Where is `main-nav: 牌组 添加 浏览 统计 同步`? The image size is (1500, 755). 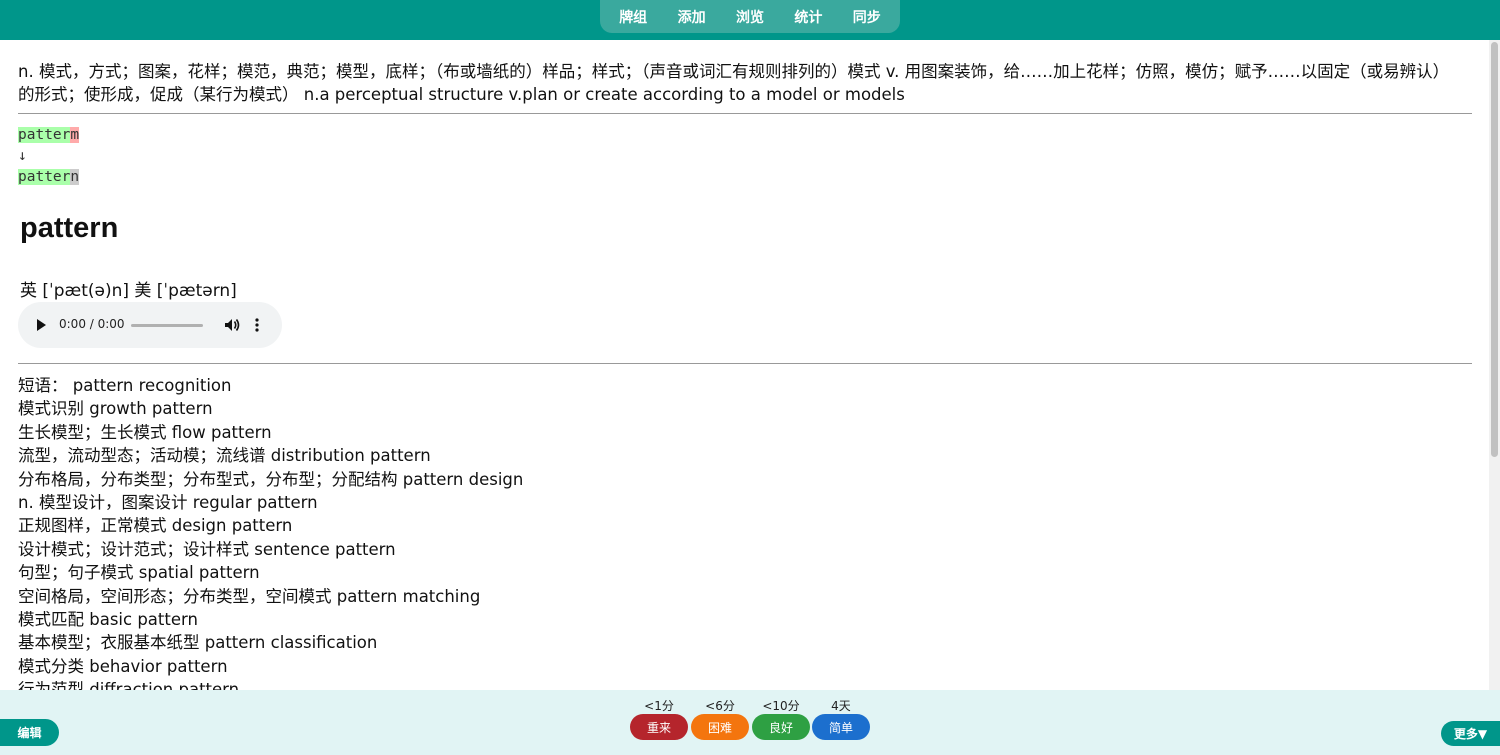 main-nav: 牌组 添加 浏览 统计 同步 is located at coordinates (750, 16).